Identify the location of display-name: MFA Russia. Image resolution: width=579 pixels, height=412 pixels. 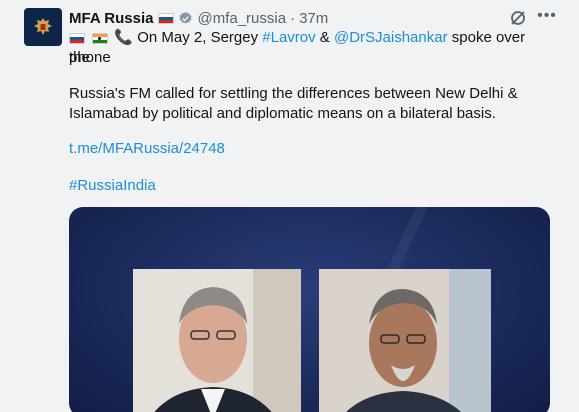
(111, 18).